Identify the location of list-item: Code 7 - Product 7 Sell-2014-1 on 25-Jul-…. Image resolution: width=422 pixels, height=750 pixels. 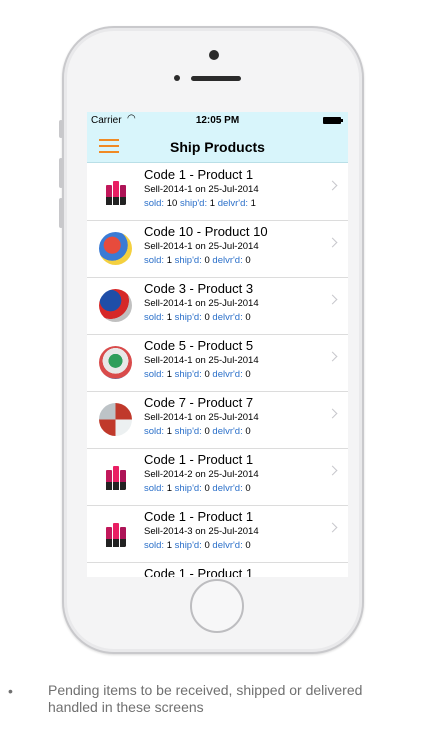
(217, 420).